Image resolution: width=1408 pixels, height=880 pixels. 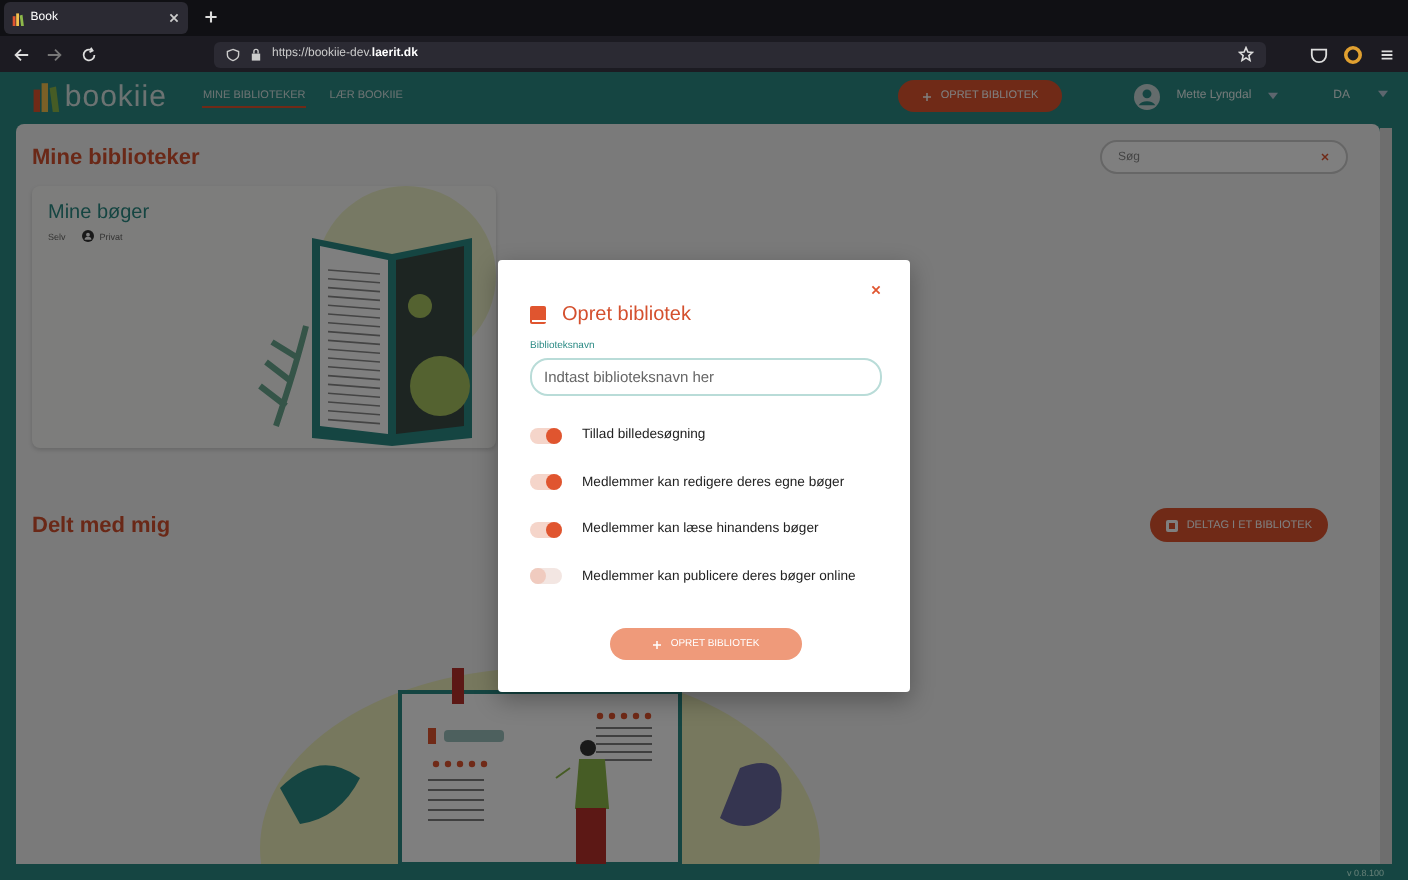 What do you see at coordinates (233, 54) in the screenshot?
I see `shield-icon` at bounding box center [233, 54].